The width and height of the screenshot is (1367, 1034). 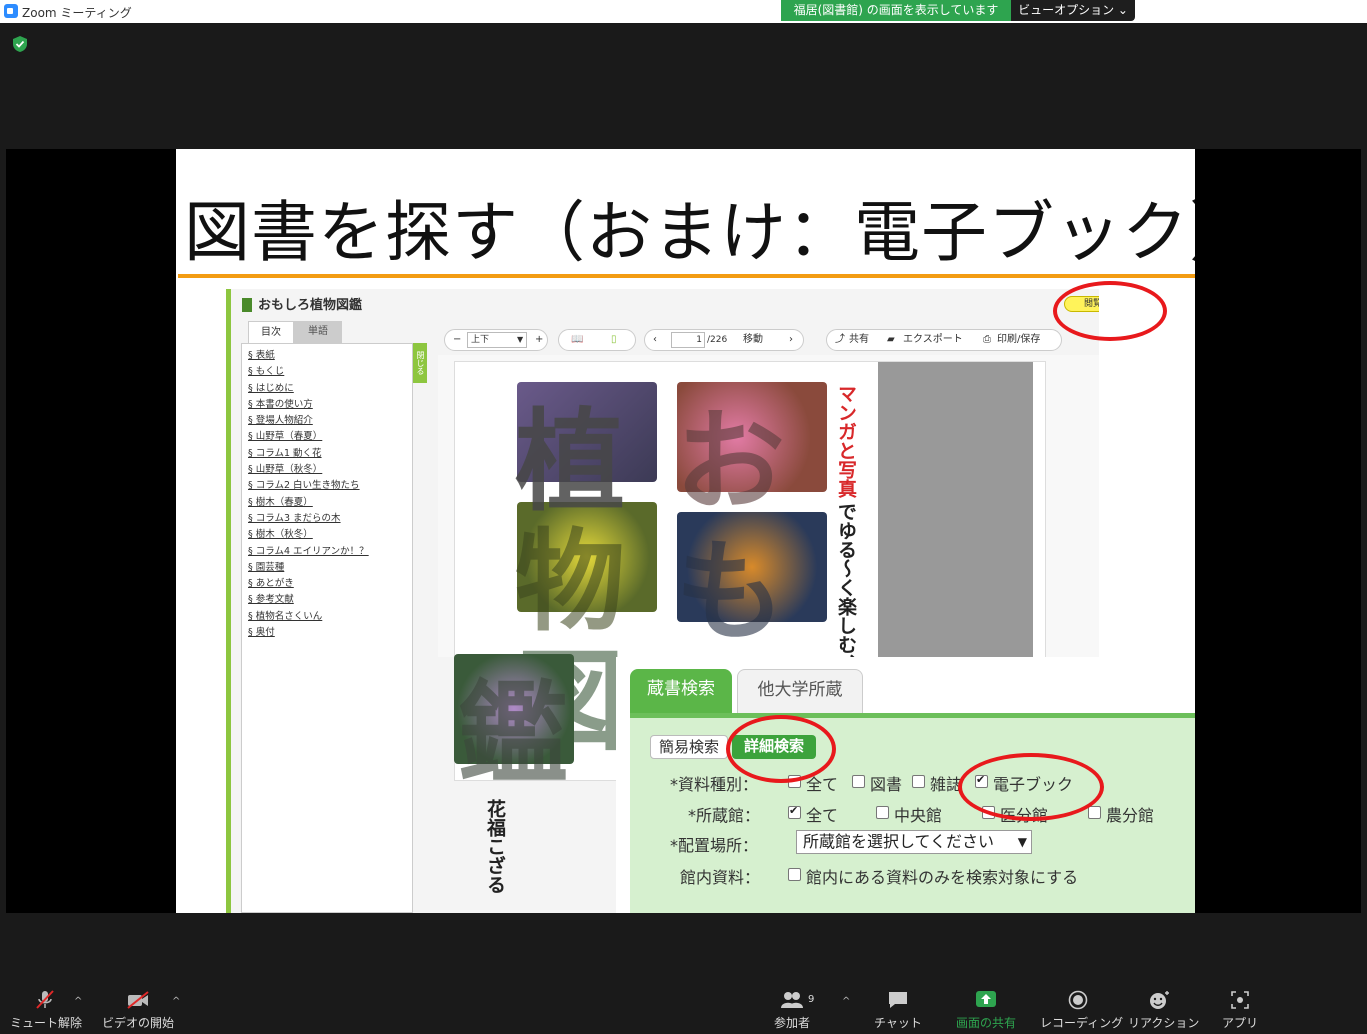 What do you see at coordinates (1094, 812) in the screenshot?
I see `holding-agri-checkbox` at bounding box center [1094, 812].